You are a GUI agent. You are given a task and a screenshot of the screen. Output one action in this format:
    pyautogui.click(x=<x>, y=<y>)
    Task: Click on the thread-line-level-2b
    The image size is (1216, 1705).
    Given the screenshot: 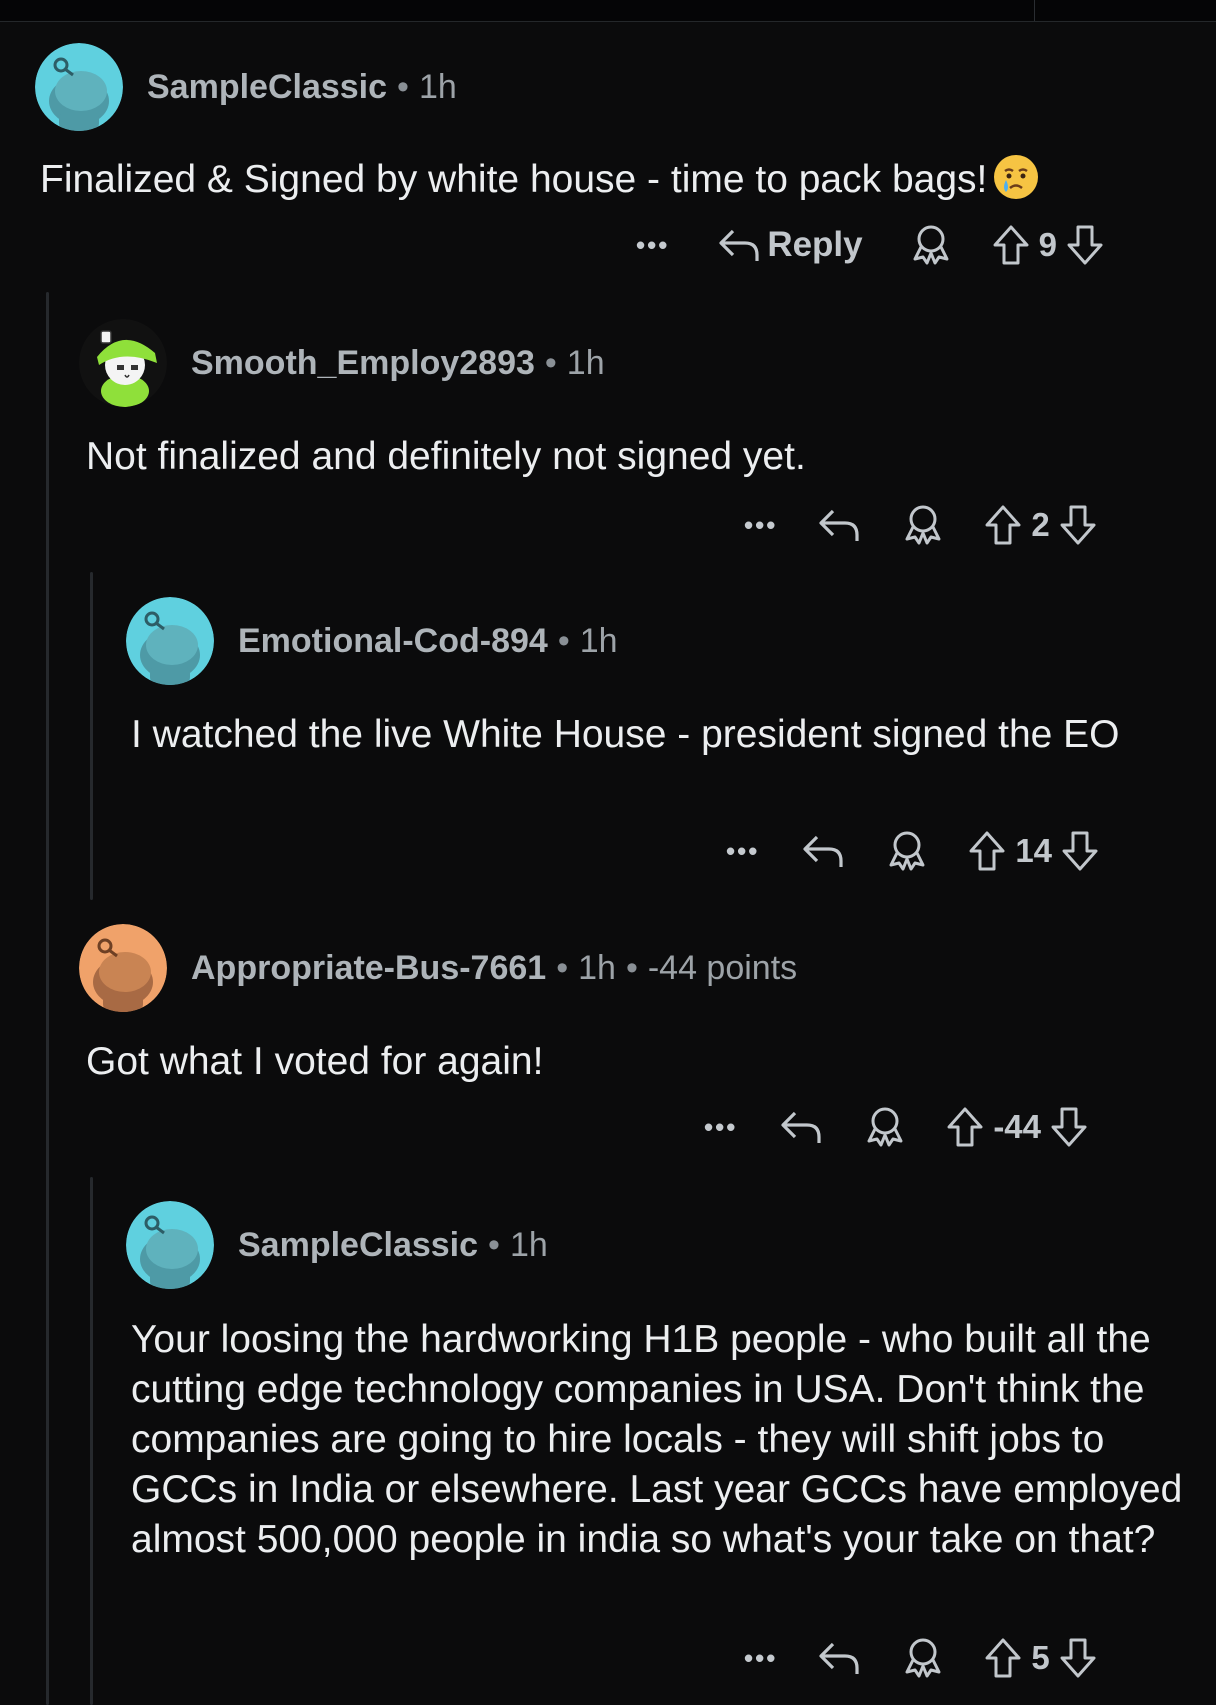 What is the action you would take?
    pyautogui.click(x=91, y=1441)
    